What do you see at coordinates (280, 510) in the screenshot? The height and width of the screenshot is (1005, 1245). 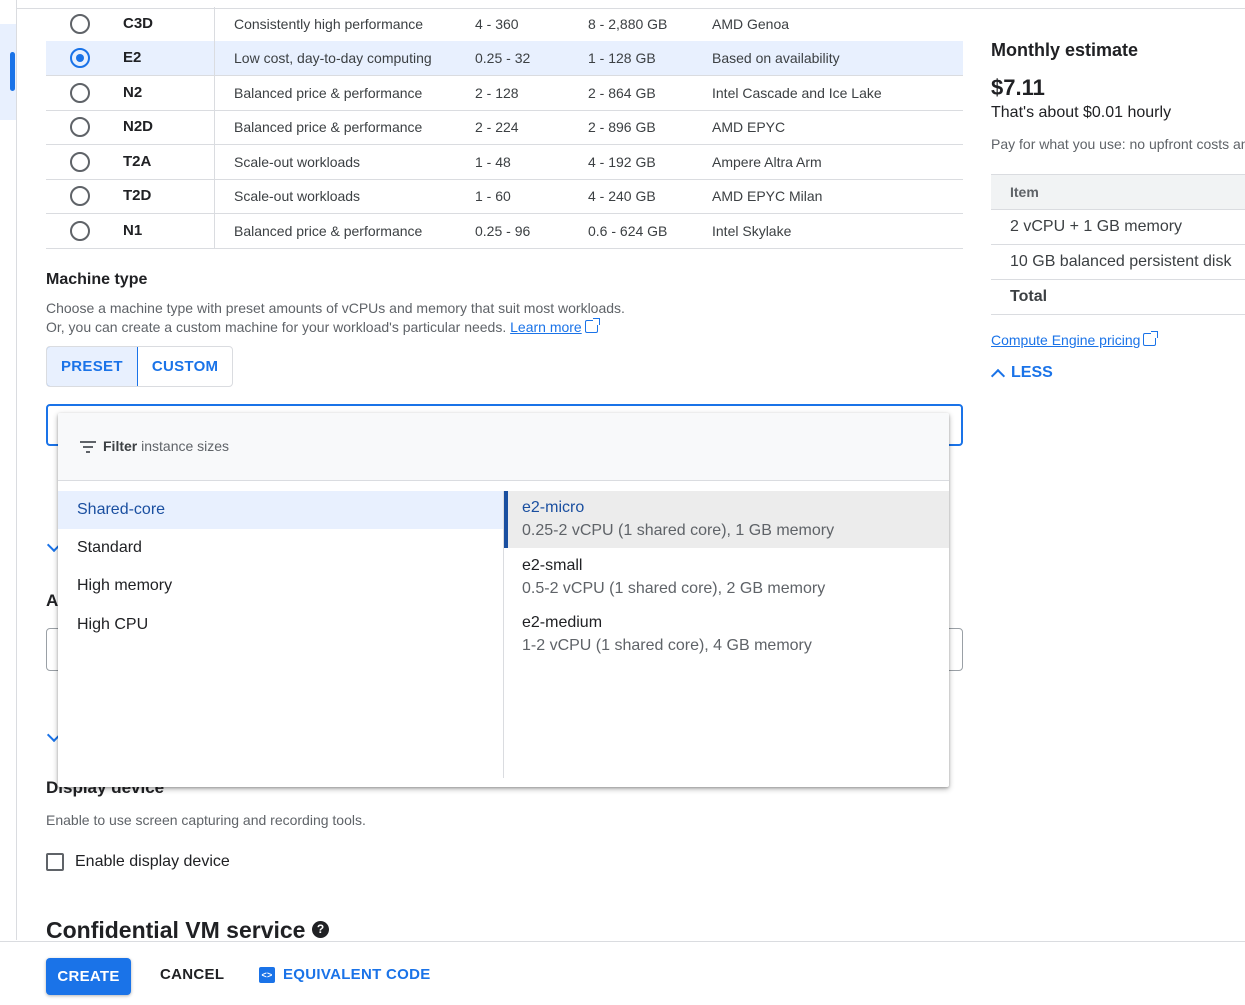 I see `family-shared-core: Shared-core` at bounding box center [280, 510].